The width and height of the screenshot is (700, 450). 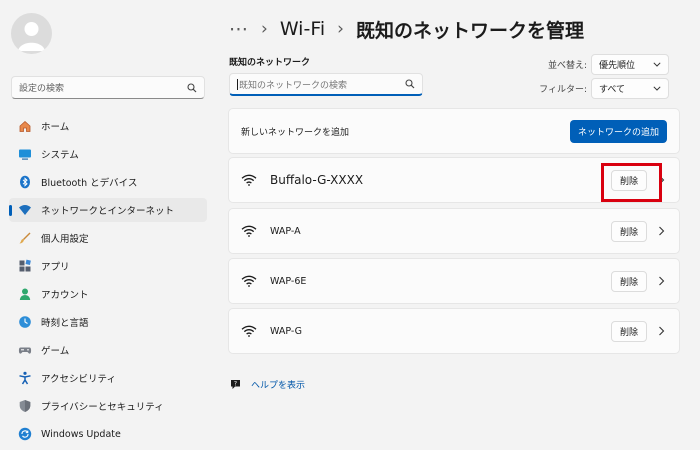 I want to click on sort-value: 優先順位, so click(x=617, y=66).